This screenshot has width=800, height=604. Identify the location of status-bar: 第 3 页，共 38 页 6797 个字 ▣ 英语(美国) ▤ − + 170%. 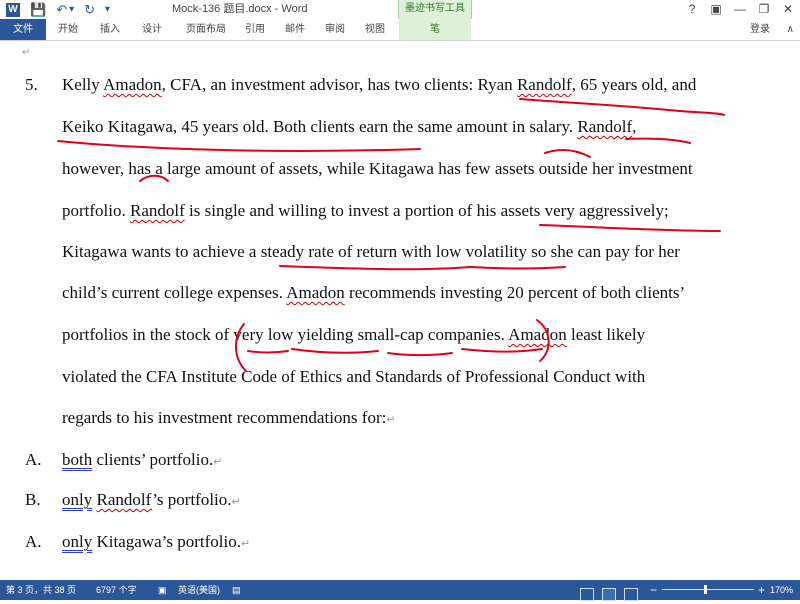
(400, 591).